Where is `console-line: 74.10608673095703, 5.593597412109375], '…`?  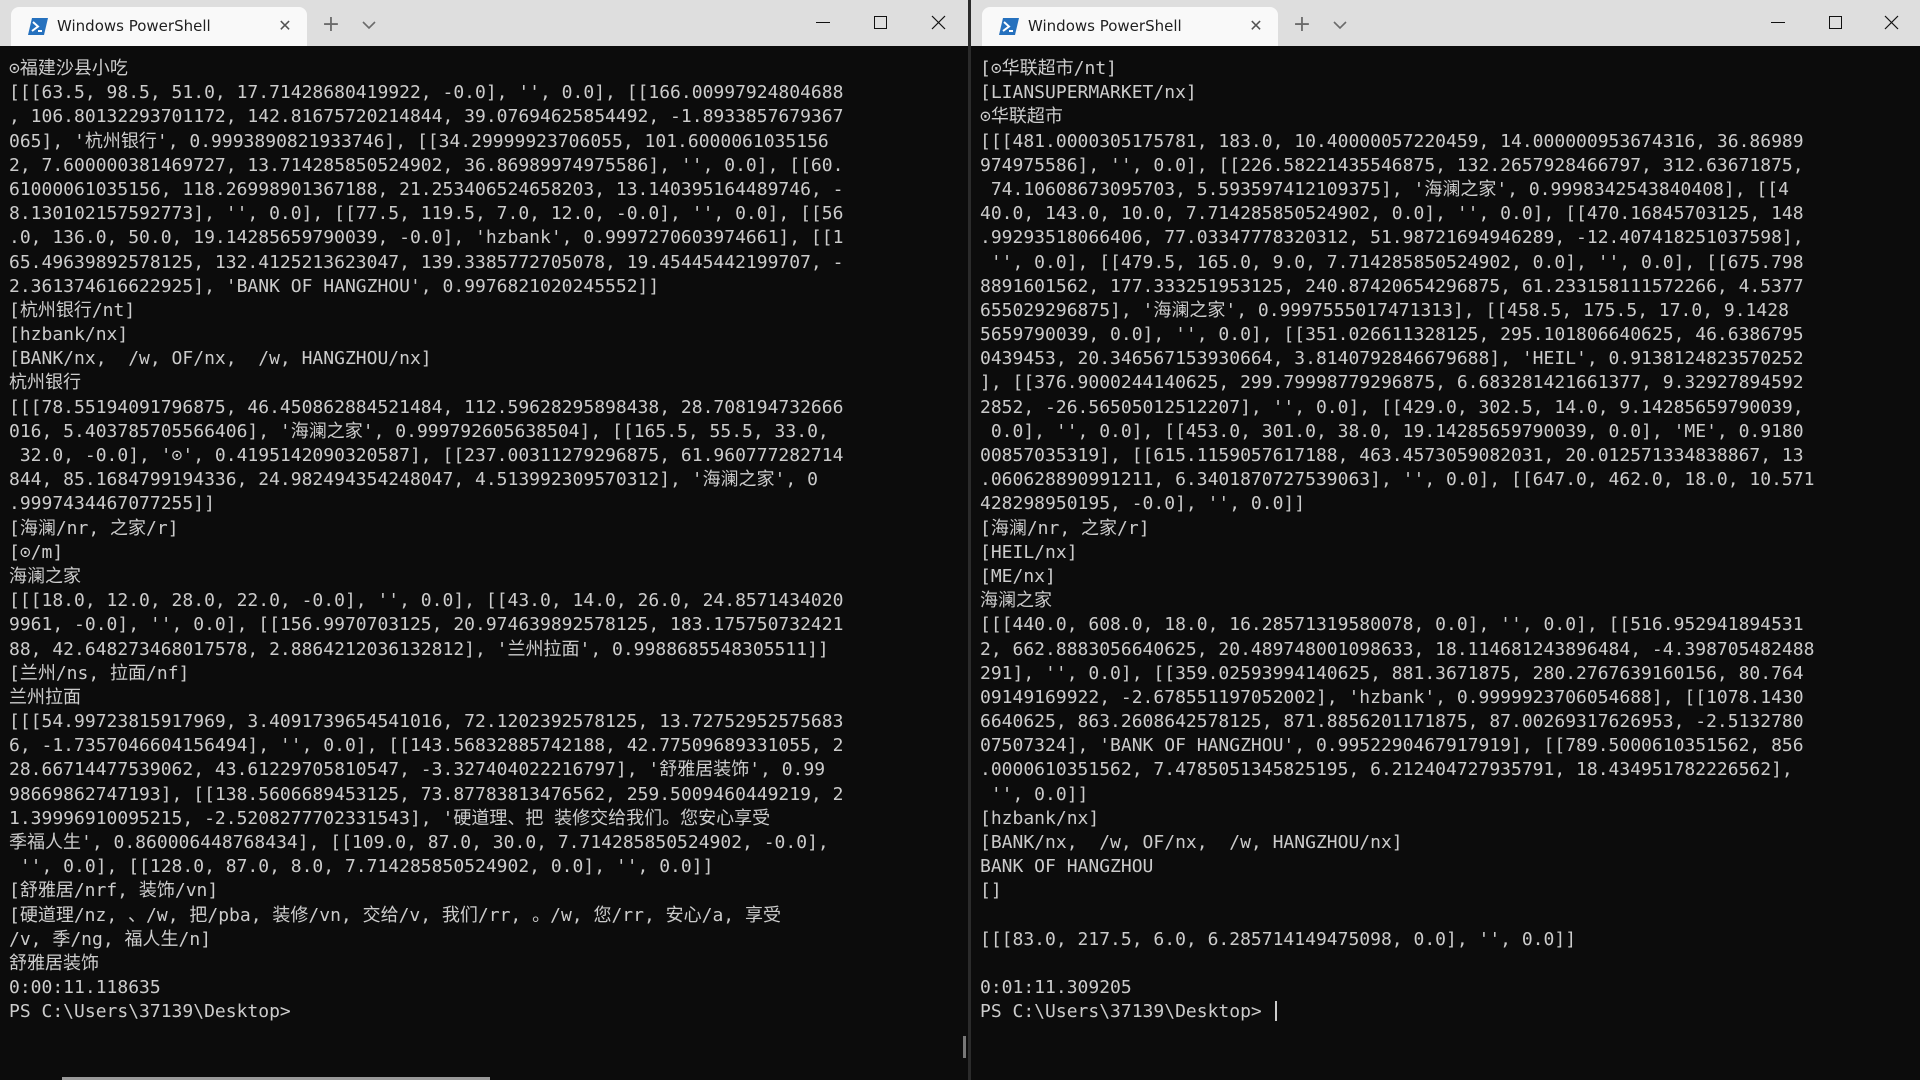
console-line: 74.10608673095703, 5.593597412109375], '… is located at coordinates (1384, 189).